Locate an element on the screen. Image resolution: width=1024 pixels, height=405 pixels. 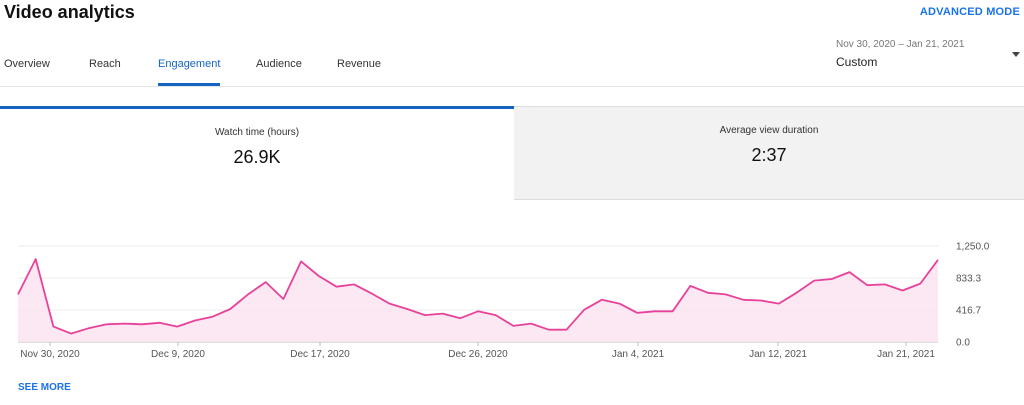
y-tick-label: 0.0 is located at coordinates (963, 343).